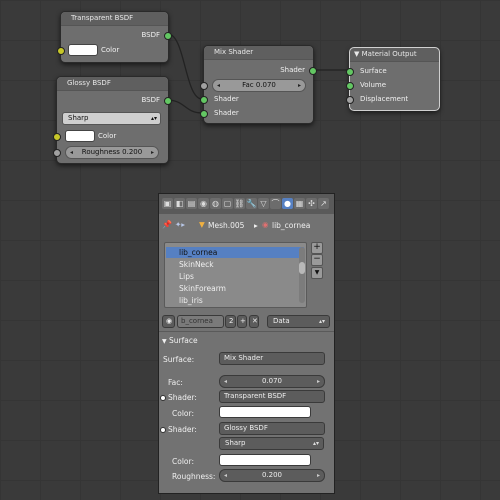 The width and height of the screenshot is (500, 500). Describe the element at coordinates (317, 273) in the screenshot. I see `slot-specials-button: ▼` at that location.